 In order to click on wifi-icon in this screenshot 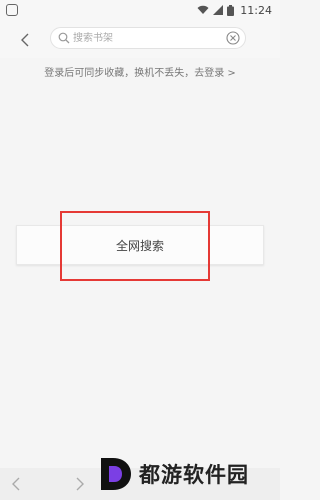, I will do `click(203, 9)`.